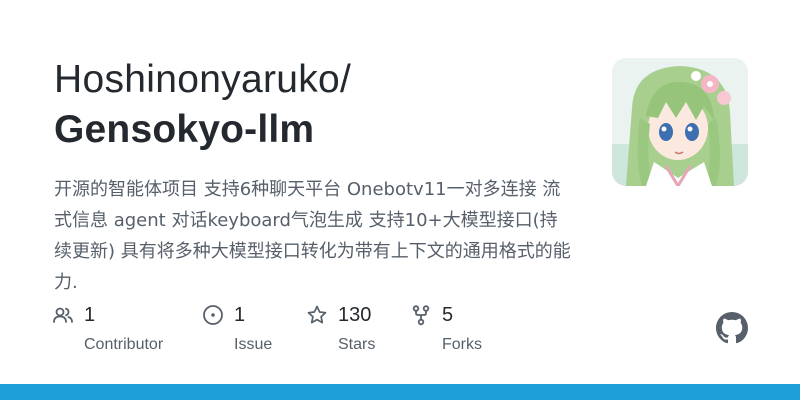  I want to click on stat-value: 130, so click(355, 314).